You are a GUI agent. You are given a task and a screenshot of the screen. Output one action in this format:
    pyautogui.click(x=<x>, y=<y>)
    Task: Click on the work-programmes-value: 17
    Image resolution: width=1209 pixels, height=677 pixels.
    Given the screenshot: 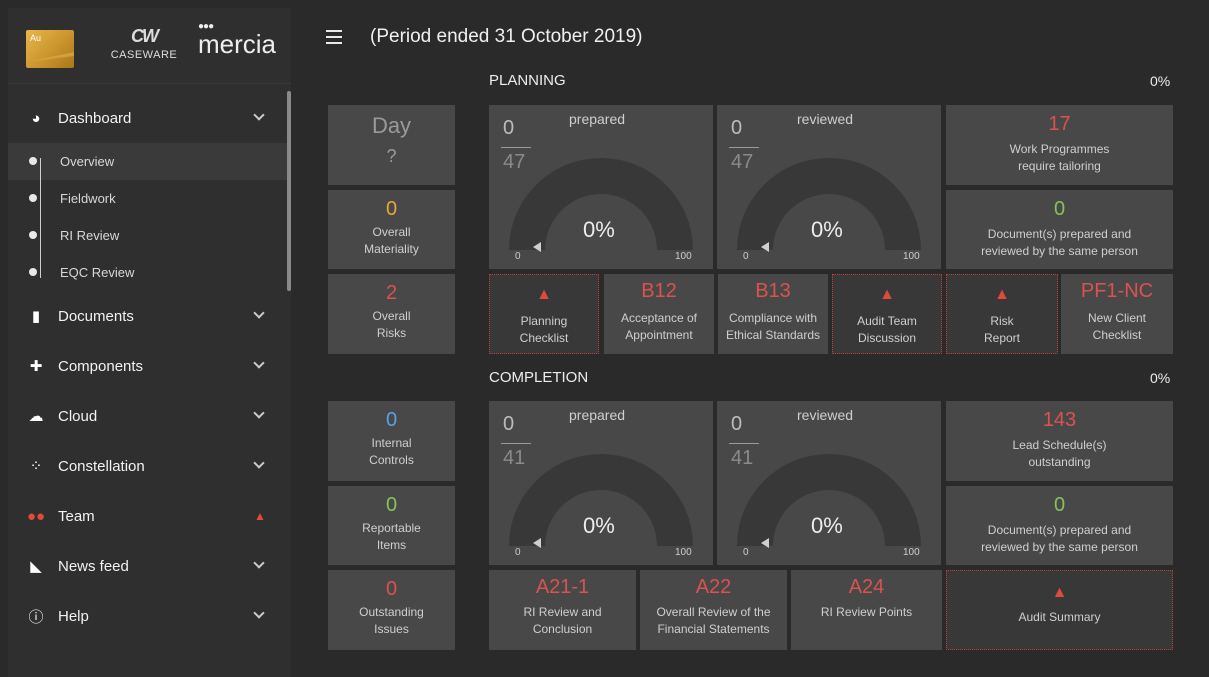 What is the action you would take?
    pyautogui.click(x=1059, y=124)
    